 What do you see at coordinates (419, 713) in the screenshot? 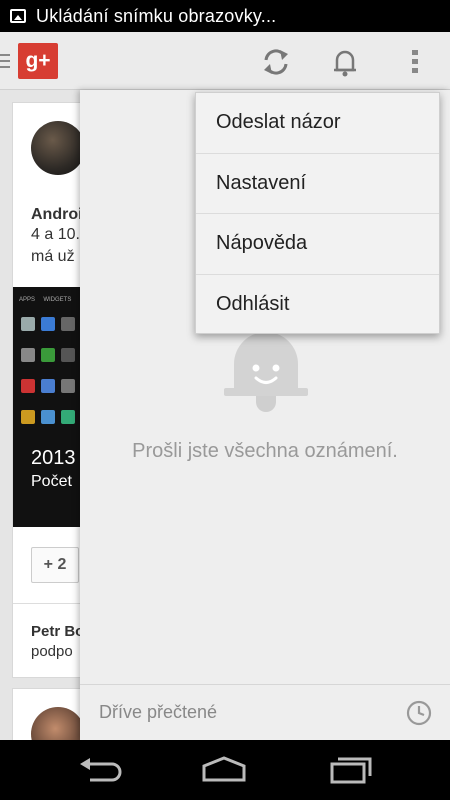
I see `clock-icon` at bounding box center [419, 713].